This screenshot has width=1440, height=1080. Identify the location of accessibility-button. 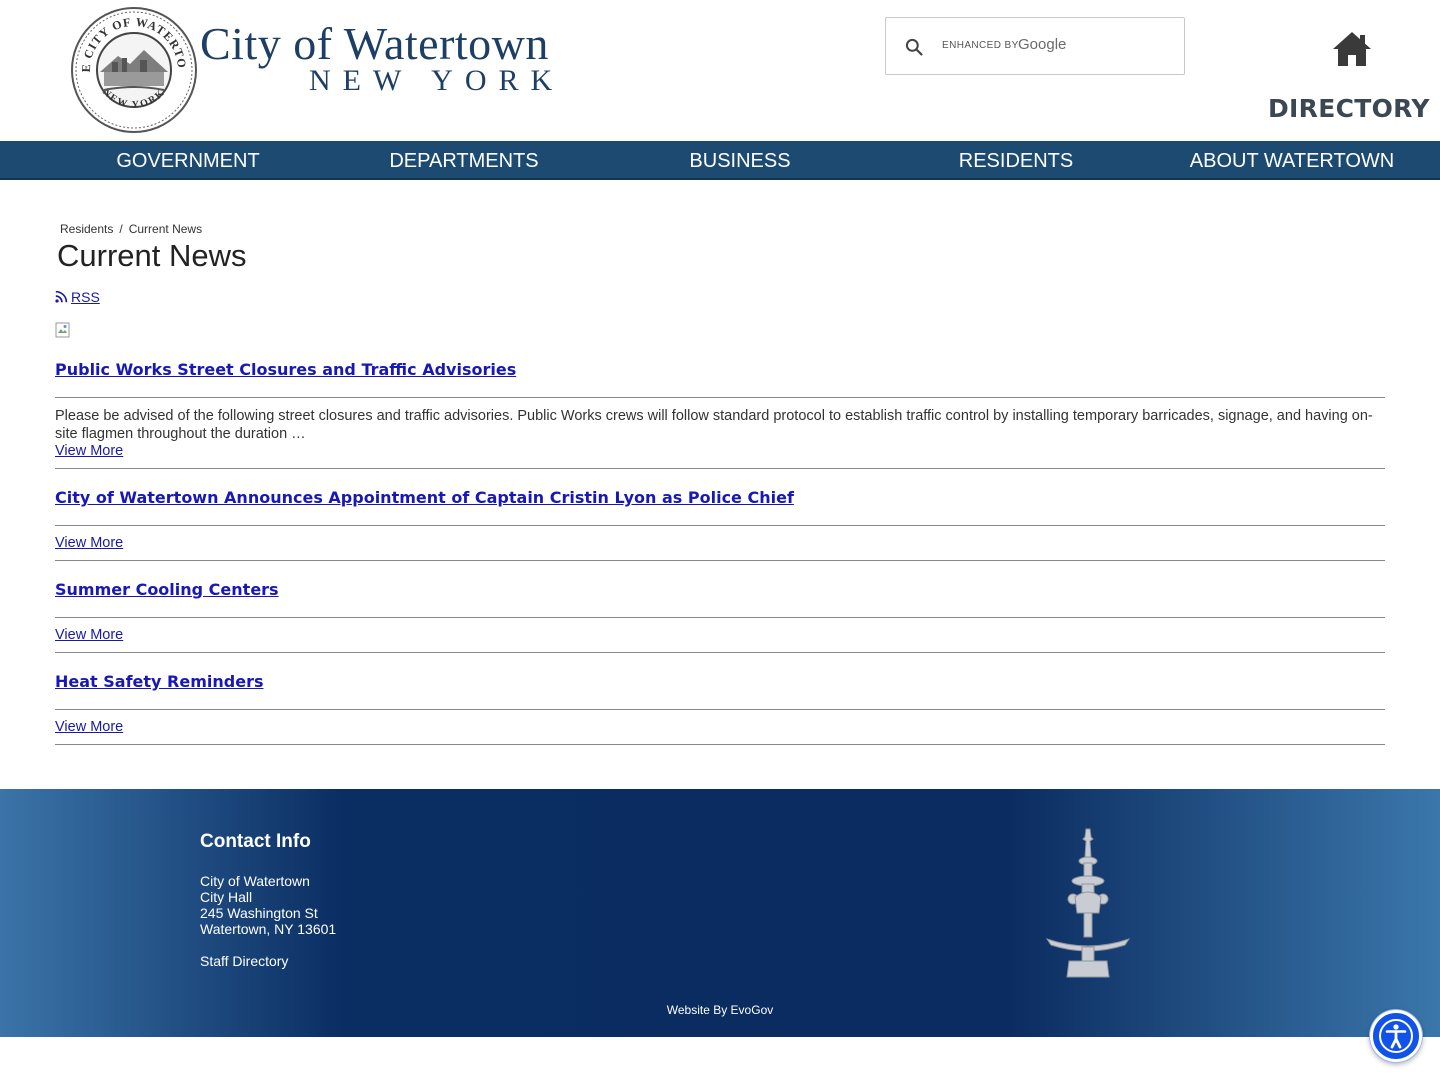
(1396, 1036).